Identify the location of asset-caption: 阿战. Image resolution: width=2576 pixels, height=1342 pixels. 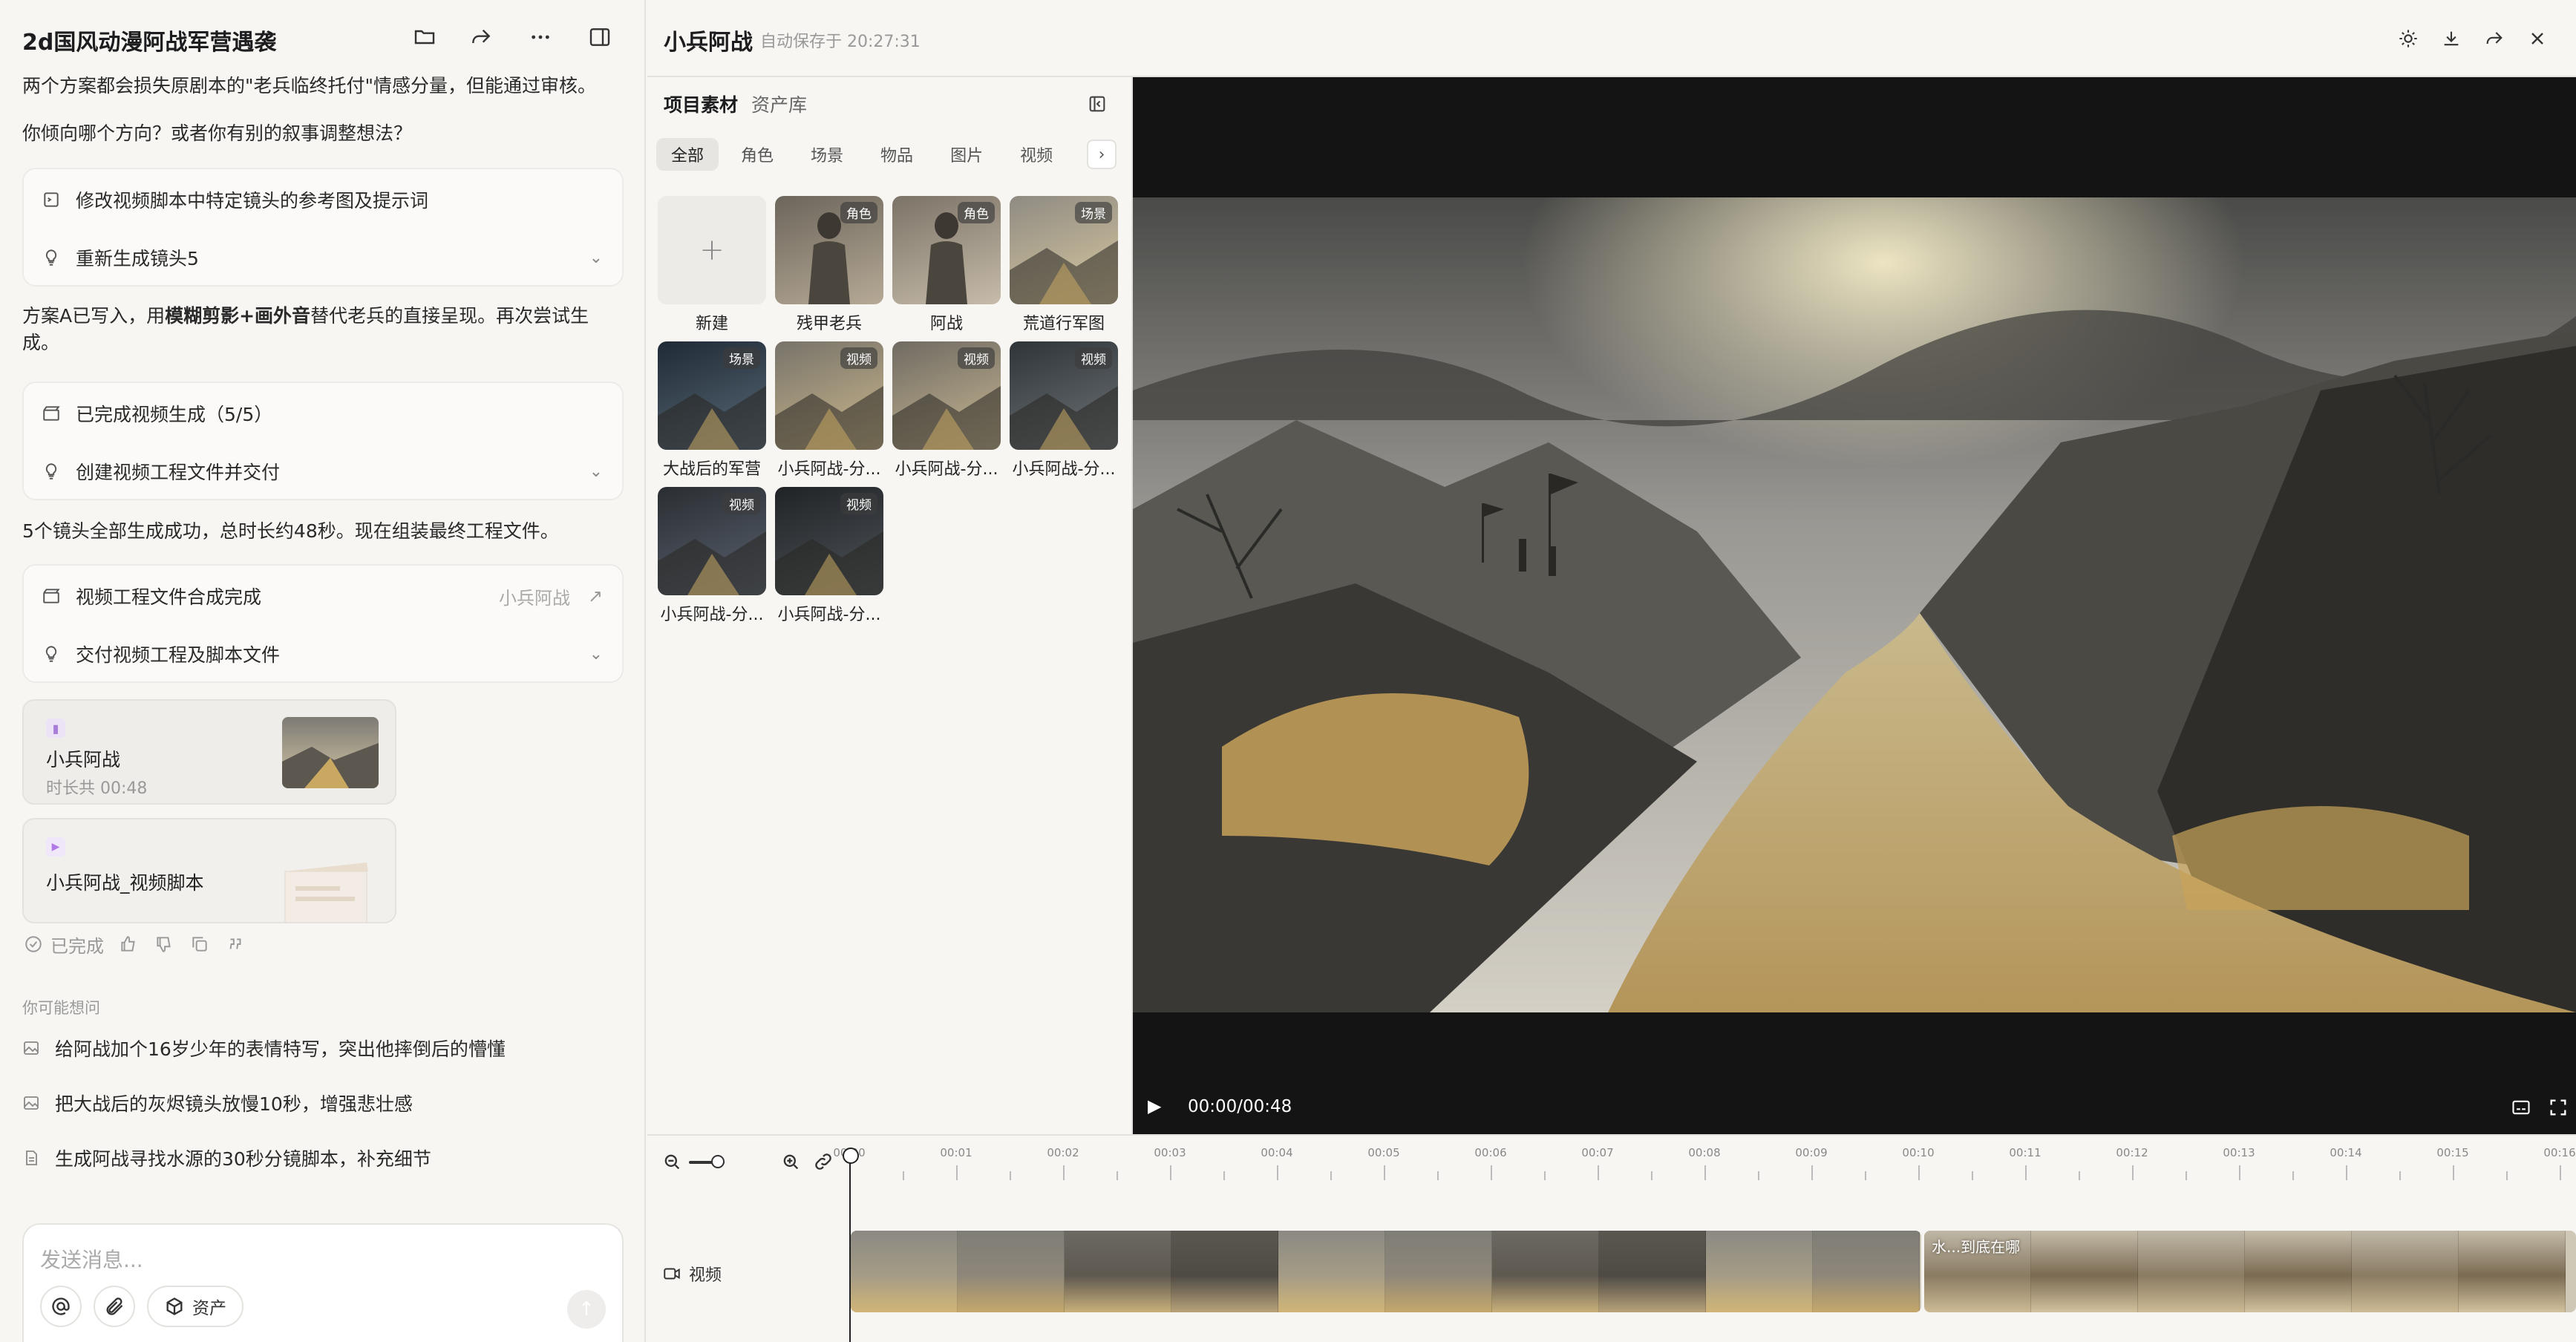
(946, 324).